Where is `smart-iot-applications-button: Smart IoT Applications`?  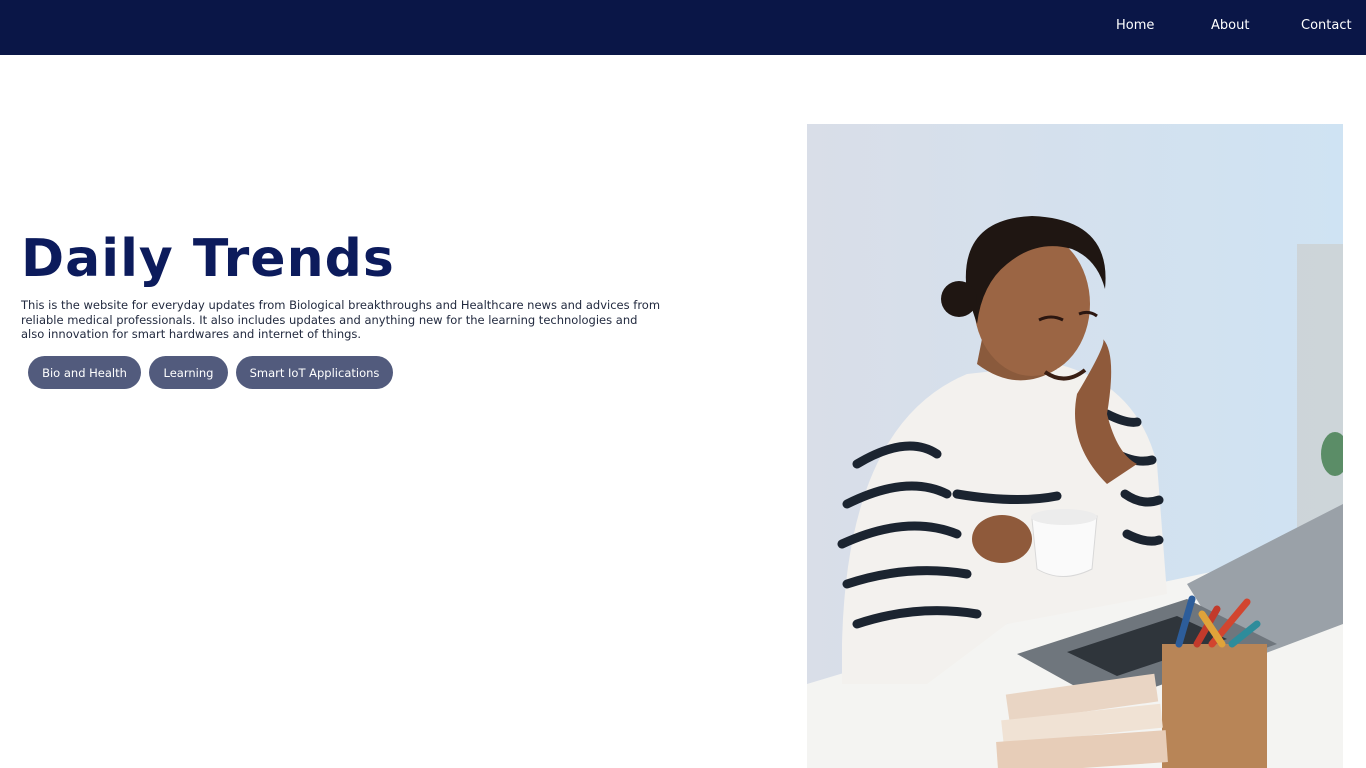 smart-iot-applications-button: Smart IoT Applications is located at coordinates (314, 372).